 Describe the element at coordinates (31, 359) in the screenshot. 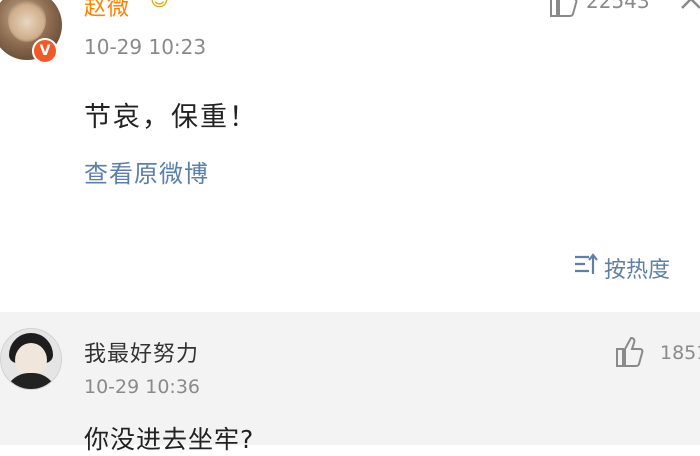

I see `commenter-avatar` at that location.